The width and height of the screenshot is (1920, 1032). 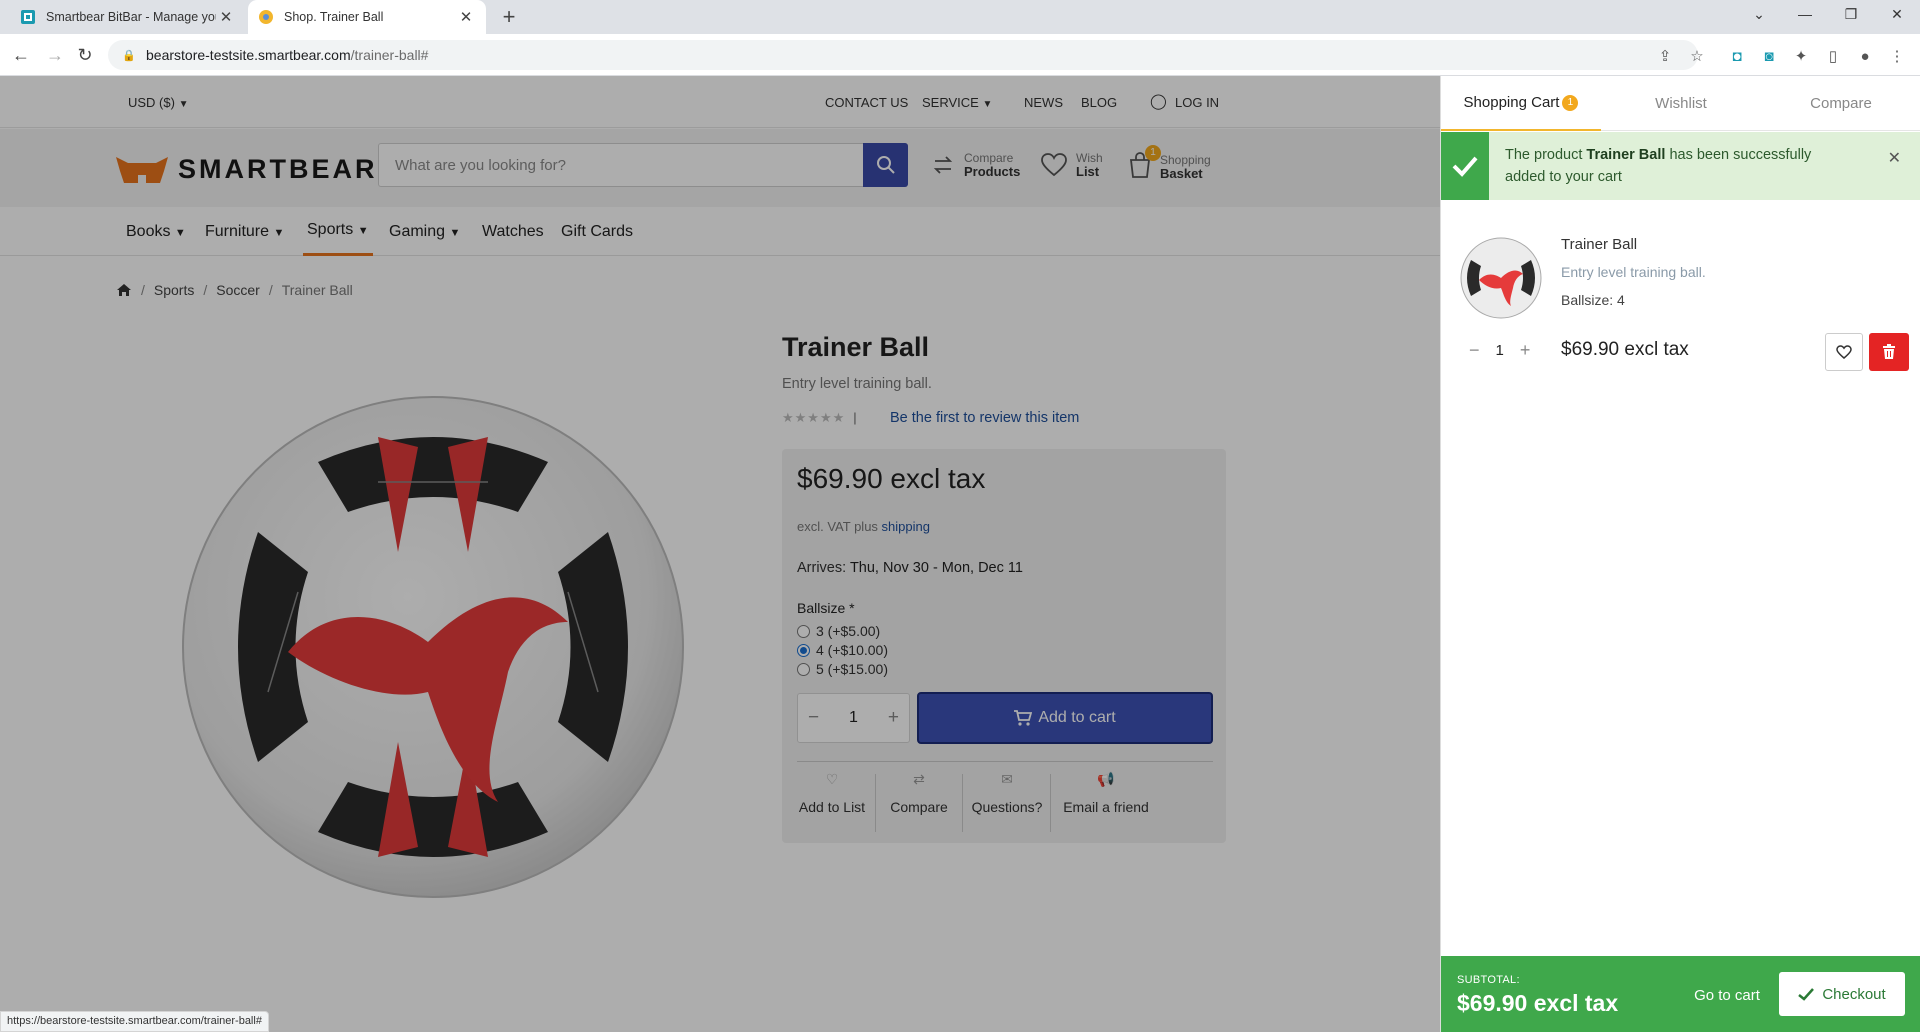 I want to click on cart-quantity-value: 1, so click(x=1500, y=350).